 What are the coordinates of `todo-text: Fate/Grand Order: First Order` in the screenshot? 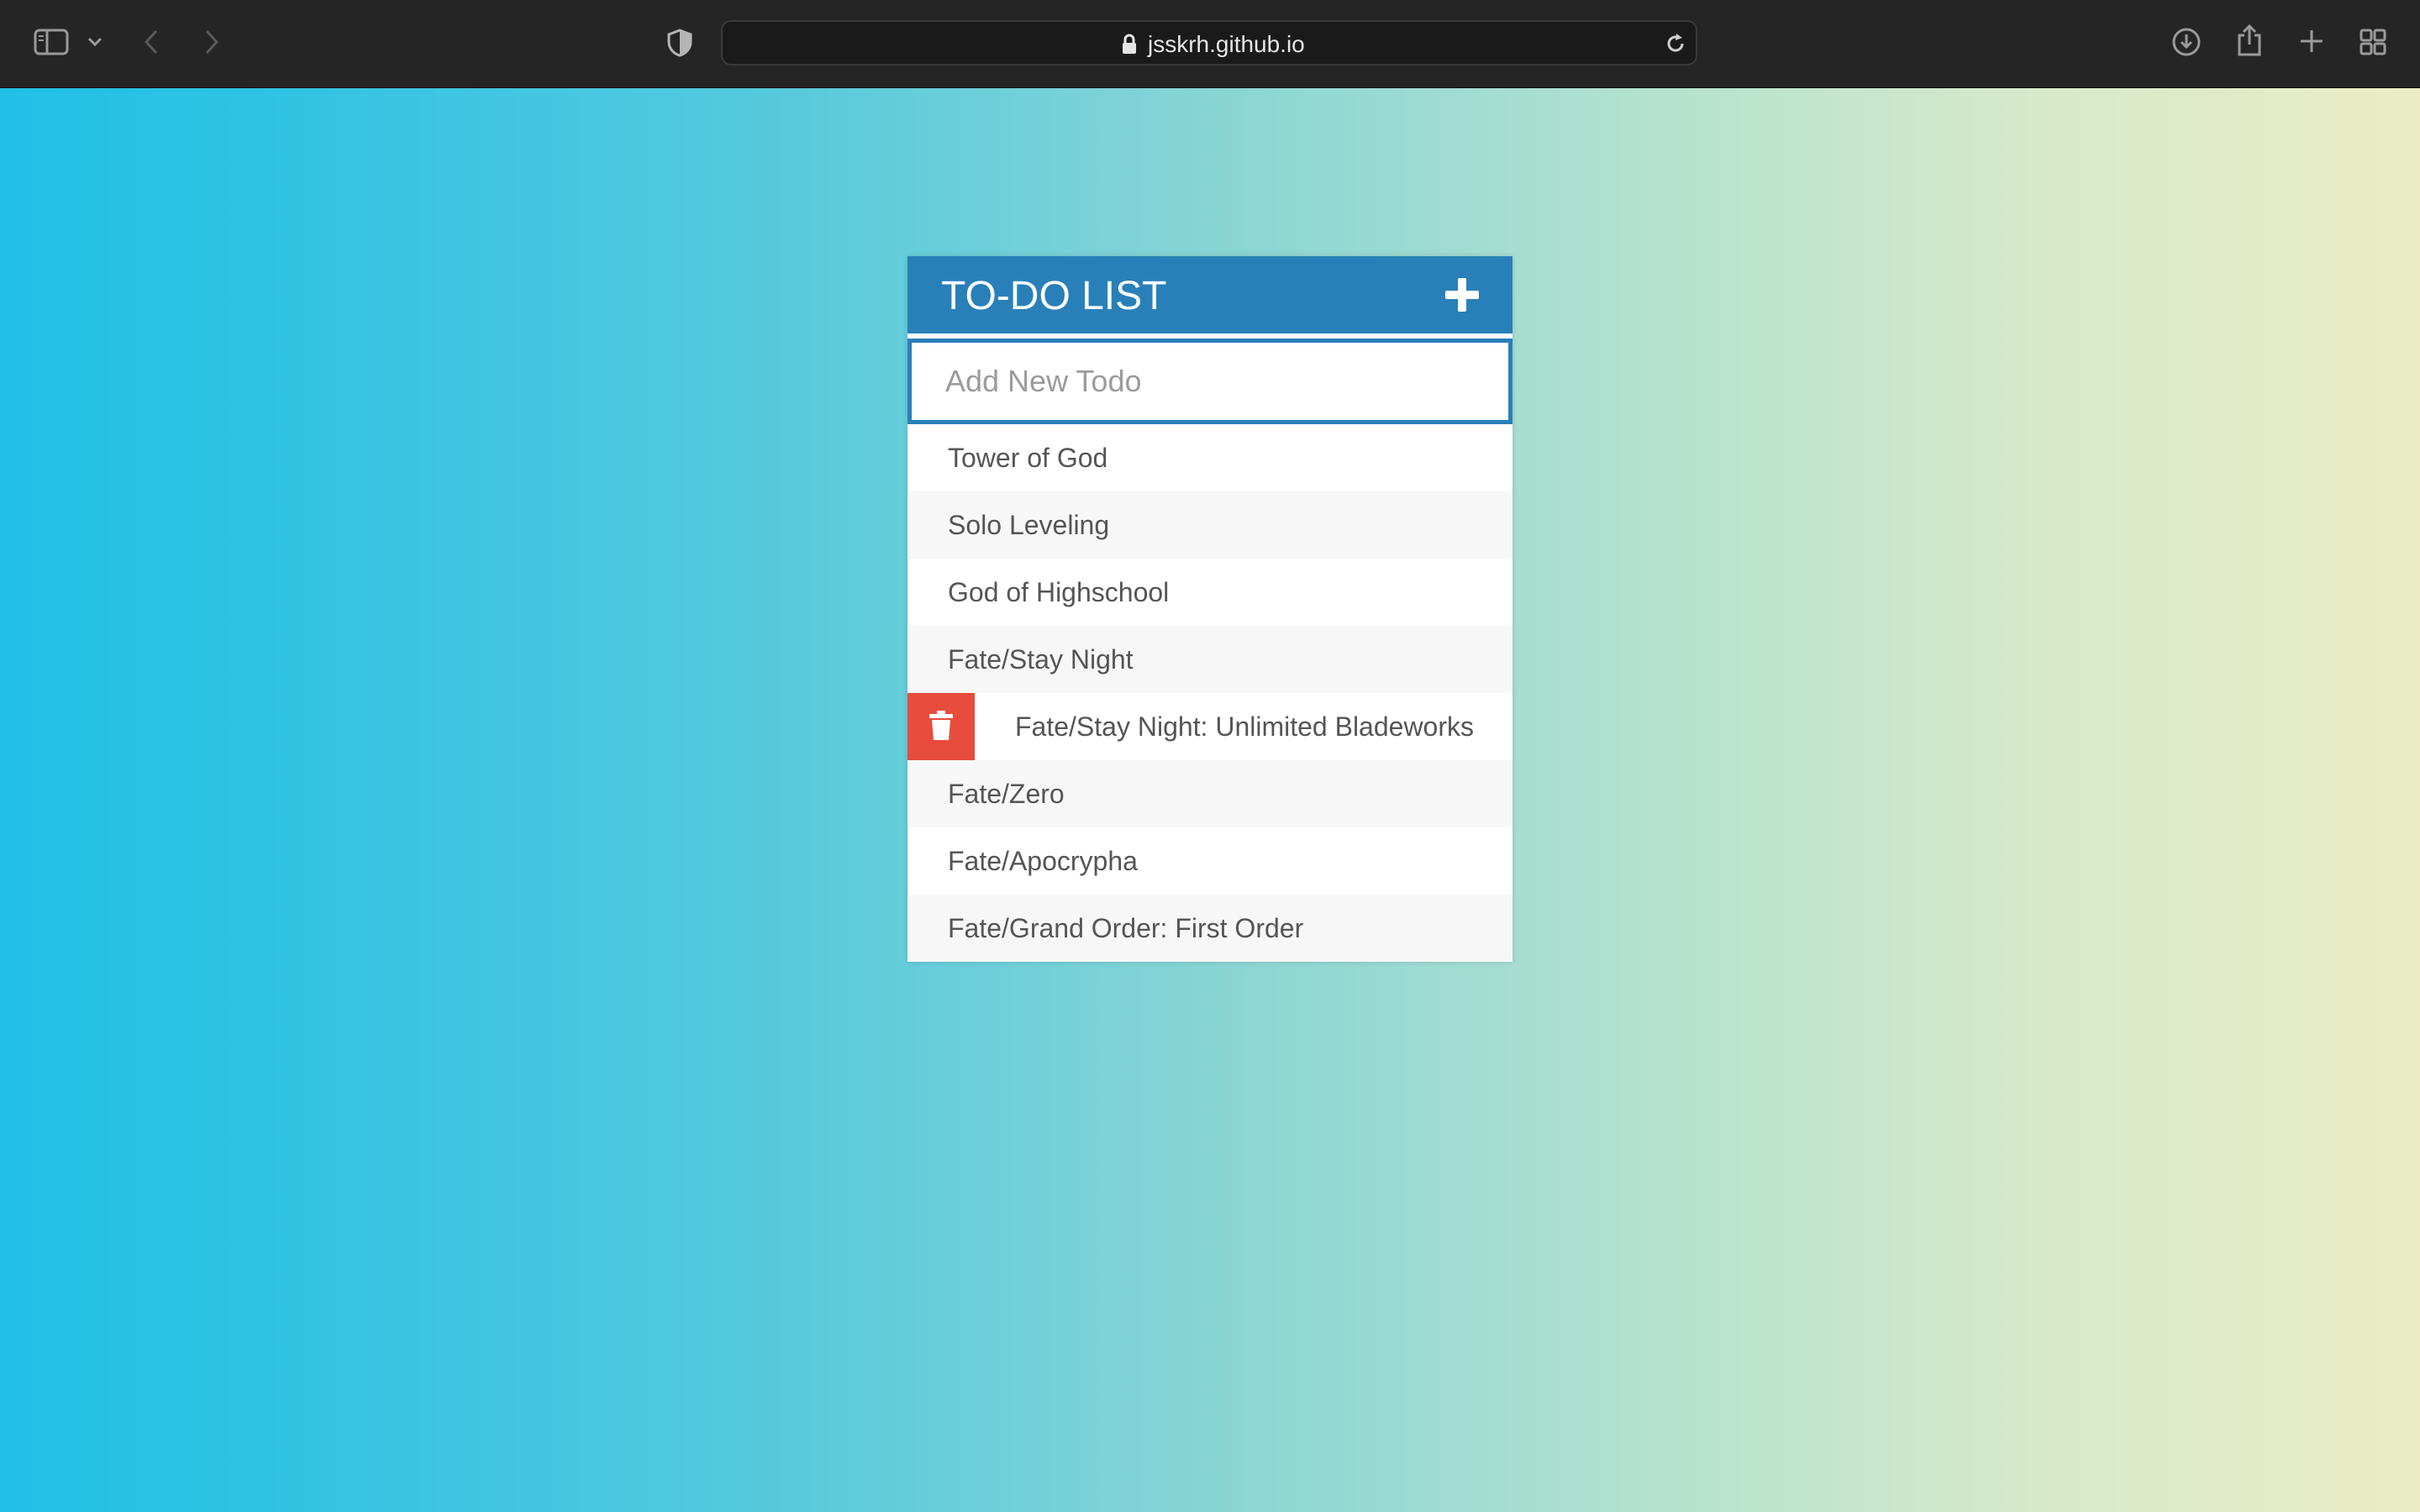 It's located at (1126, 928).